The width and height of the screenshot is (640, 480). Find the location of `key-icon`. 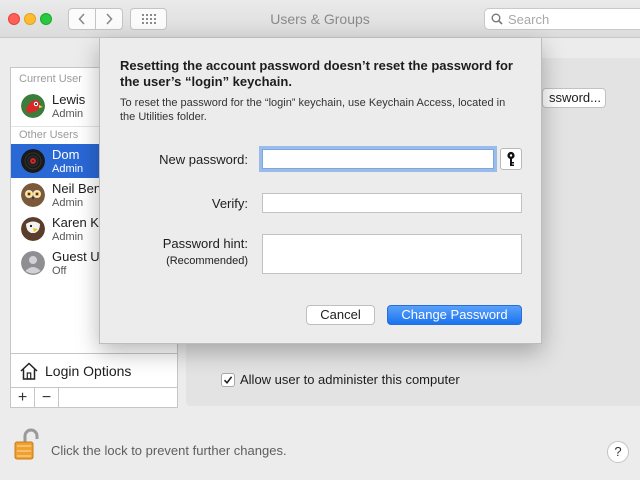

key-icon is located at coordinates (511, 158).